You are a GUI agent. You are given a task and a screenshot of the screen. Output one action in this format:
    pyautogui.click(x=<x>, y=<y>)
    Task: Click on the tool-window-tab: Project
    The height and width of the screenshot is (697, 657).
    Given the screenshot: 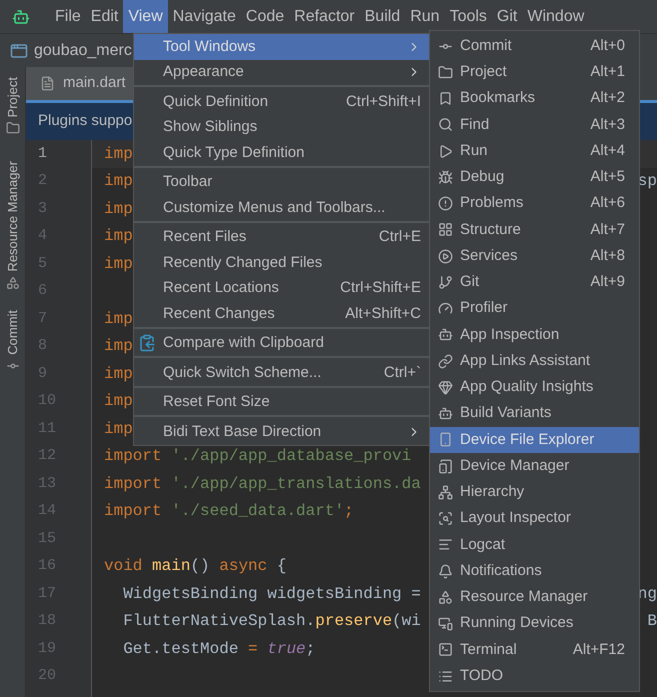 What is the action you would take?
    pyautogui.click(x=12, y=97)
    